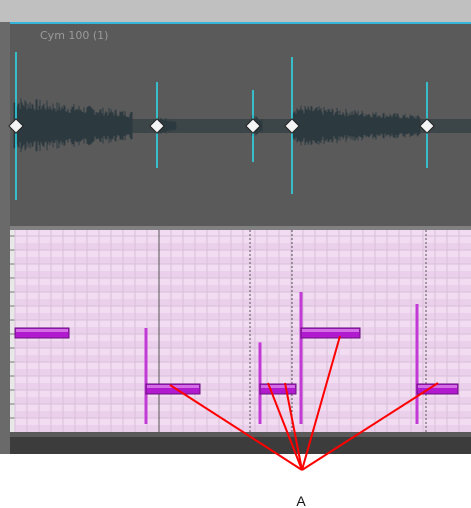  What do you see at coordinates (74, 35) in the screenshot?
I see `clip-title: Cym 100 (1)` at bounding box center [74, 35].